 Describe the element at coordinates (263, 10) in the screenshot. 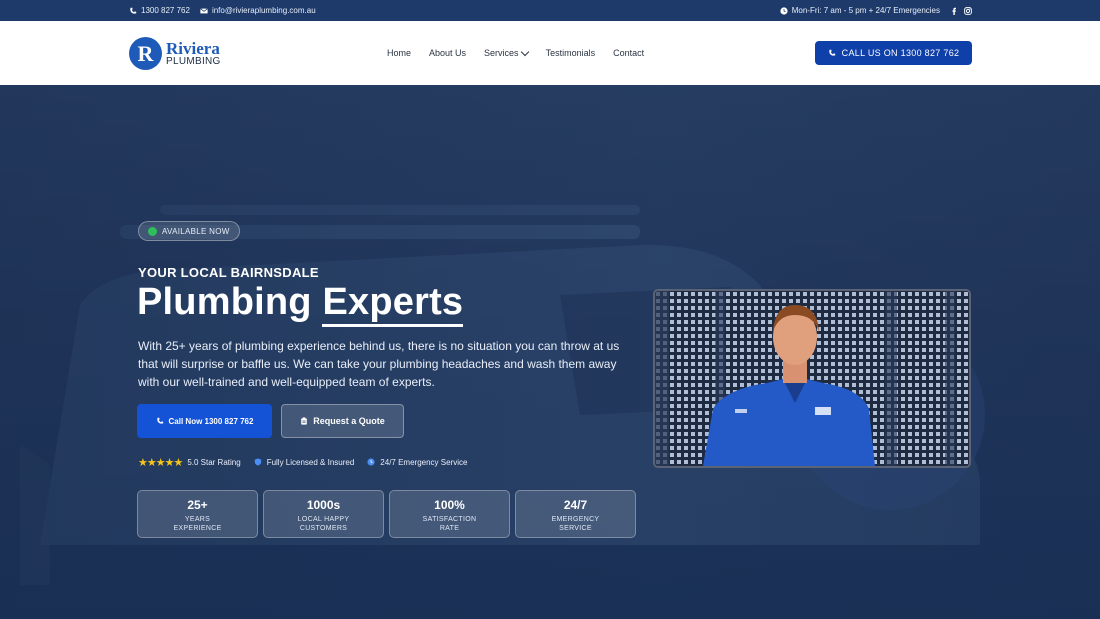

I see `topbar-email-text: info@rivieraplumbing.com.au` at that location.